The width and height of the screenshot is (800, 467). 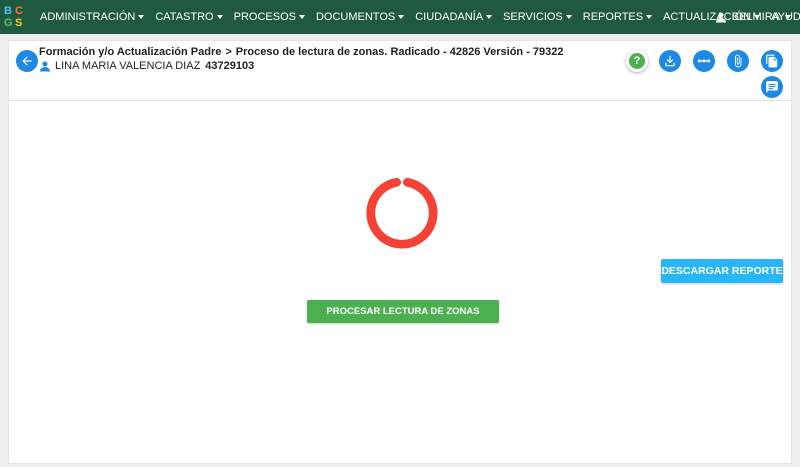 I want to click on menu-label: CIUDADANÍA, so click(x=449, y=17).